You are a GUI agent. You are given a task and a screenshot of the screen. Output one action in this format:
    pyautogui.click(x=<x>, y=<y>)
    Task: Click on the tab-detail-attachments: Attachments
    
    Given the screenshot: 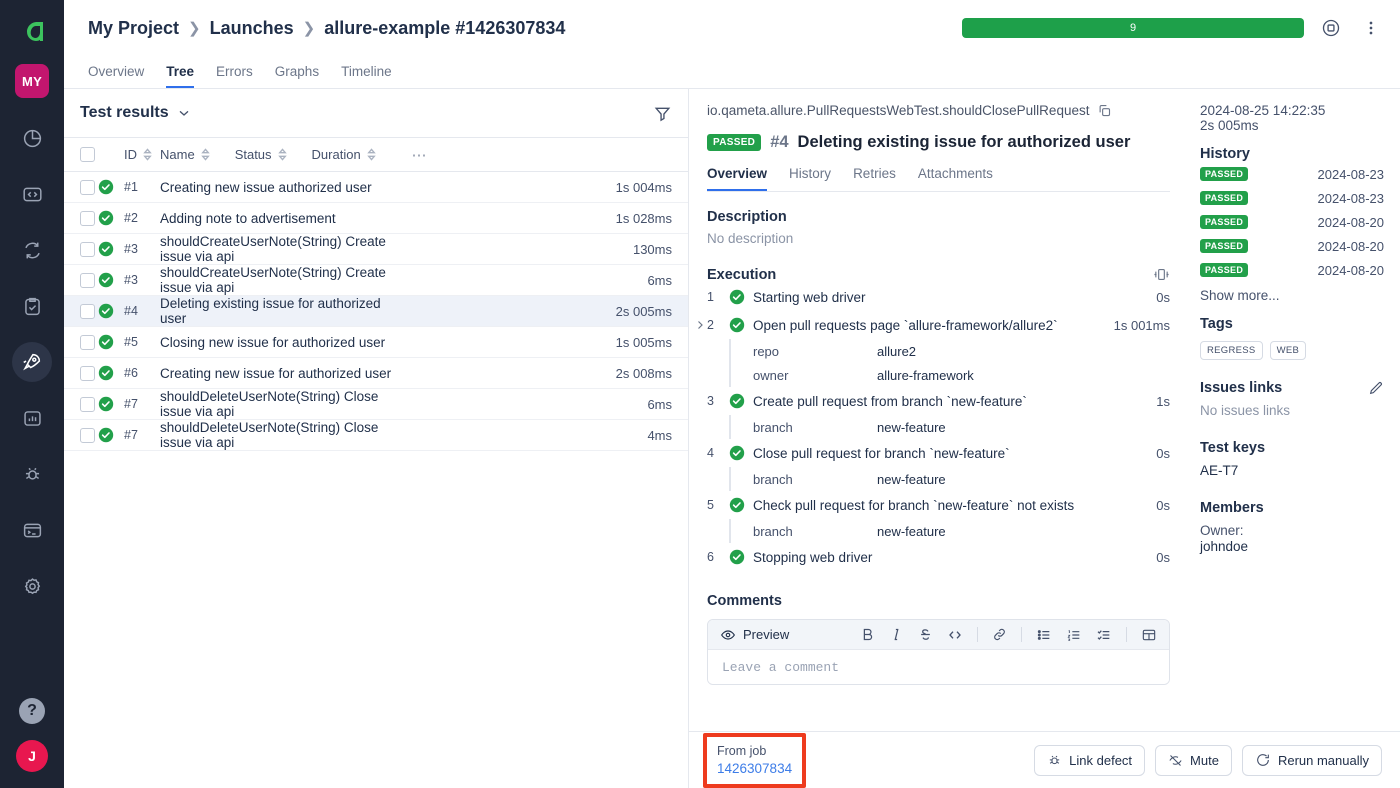 What is the action you would take?
    pyautogui.click(x=955, y=178)
    